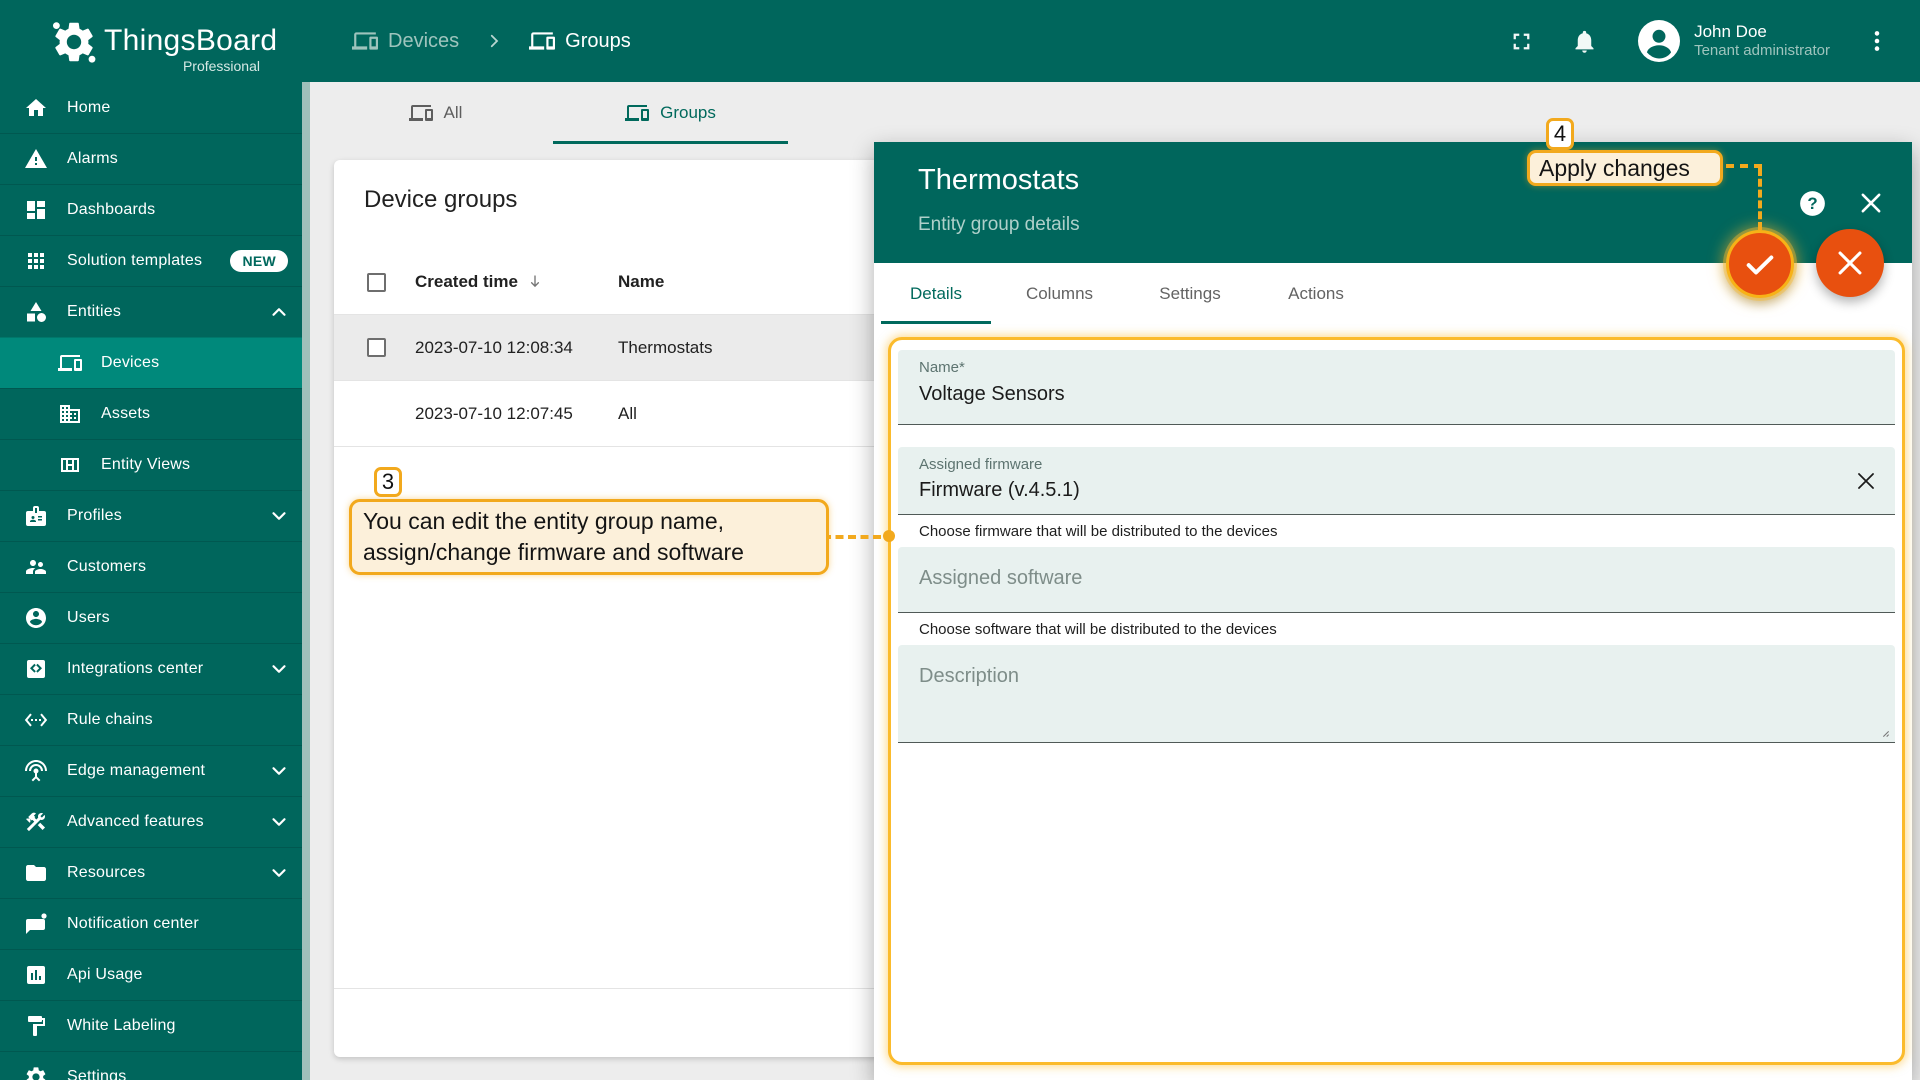 The width and height of the screenshot is (1920, 1080). Describe the element at coordinates (1396, 694) in the screenshot. I see `description-field: Description` at that location.